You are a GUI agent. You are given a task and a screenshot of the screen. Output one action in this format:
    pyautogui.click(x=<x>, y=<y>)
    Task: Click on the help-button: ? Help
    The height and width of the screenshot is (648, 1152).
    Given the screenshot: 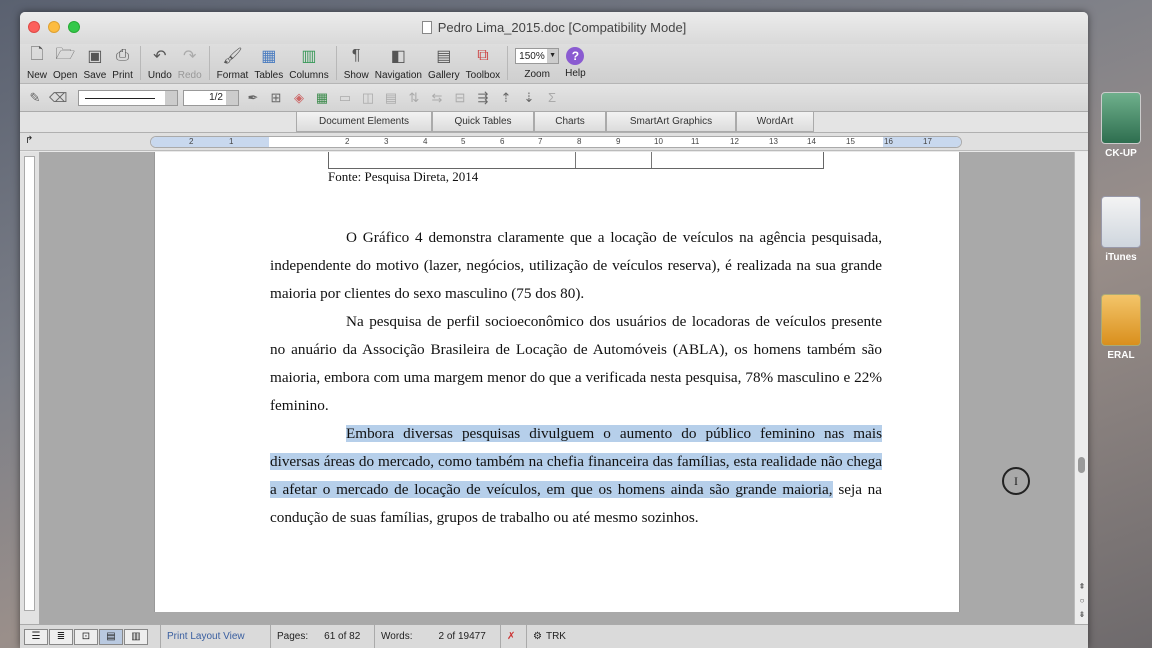 What is the action you would take?
    pyautogui.click(x=575, y=61)
    